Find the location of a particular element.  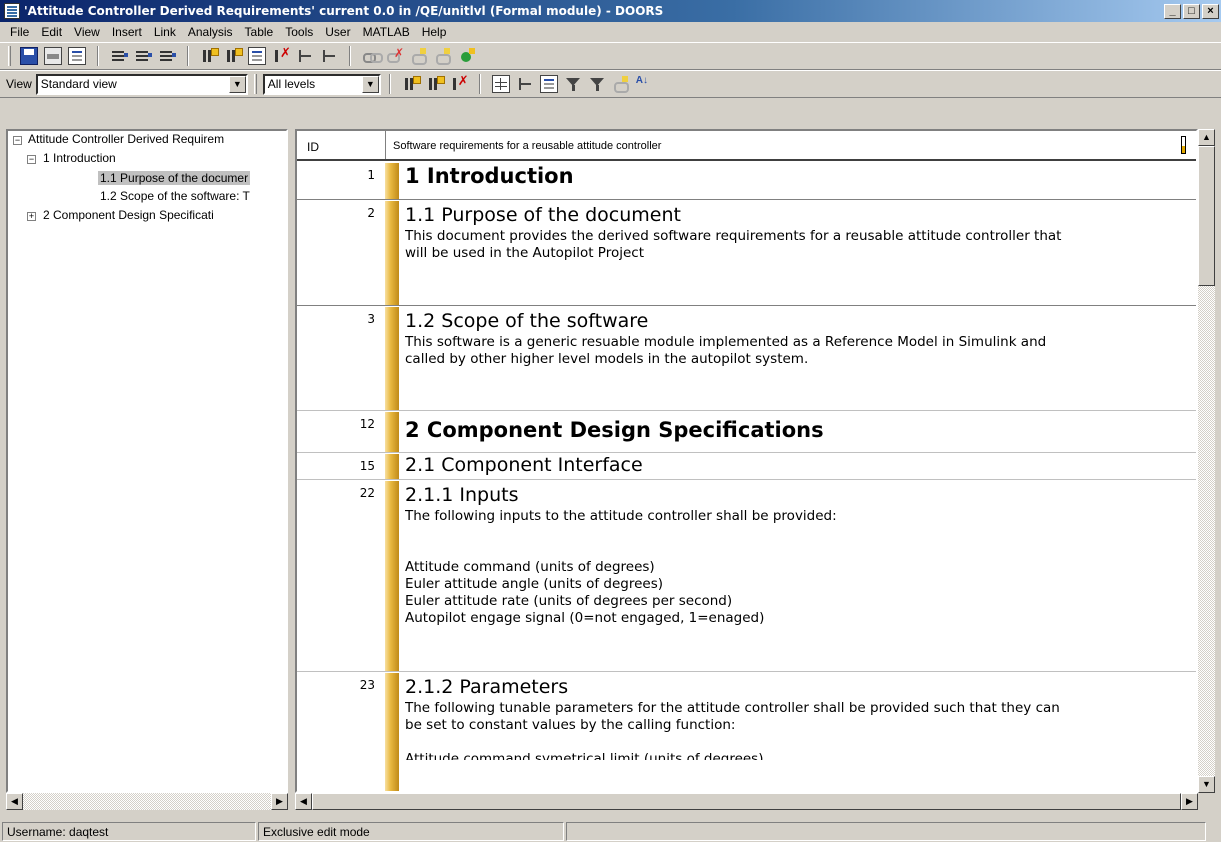

object-text-line: will be used in the Autopilot Project is located at coordinates (524, 253).